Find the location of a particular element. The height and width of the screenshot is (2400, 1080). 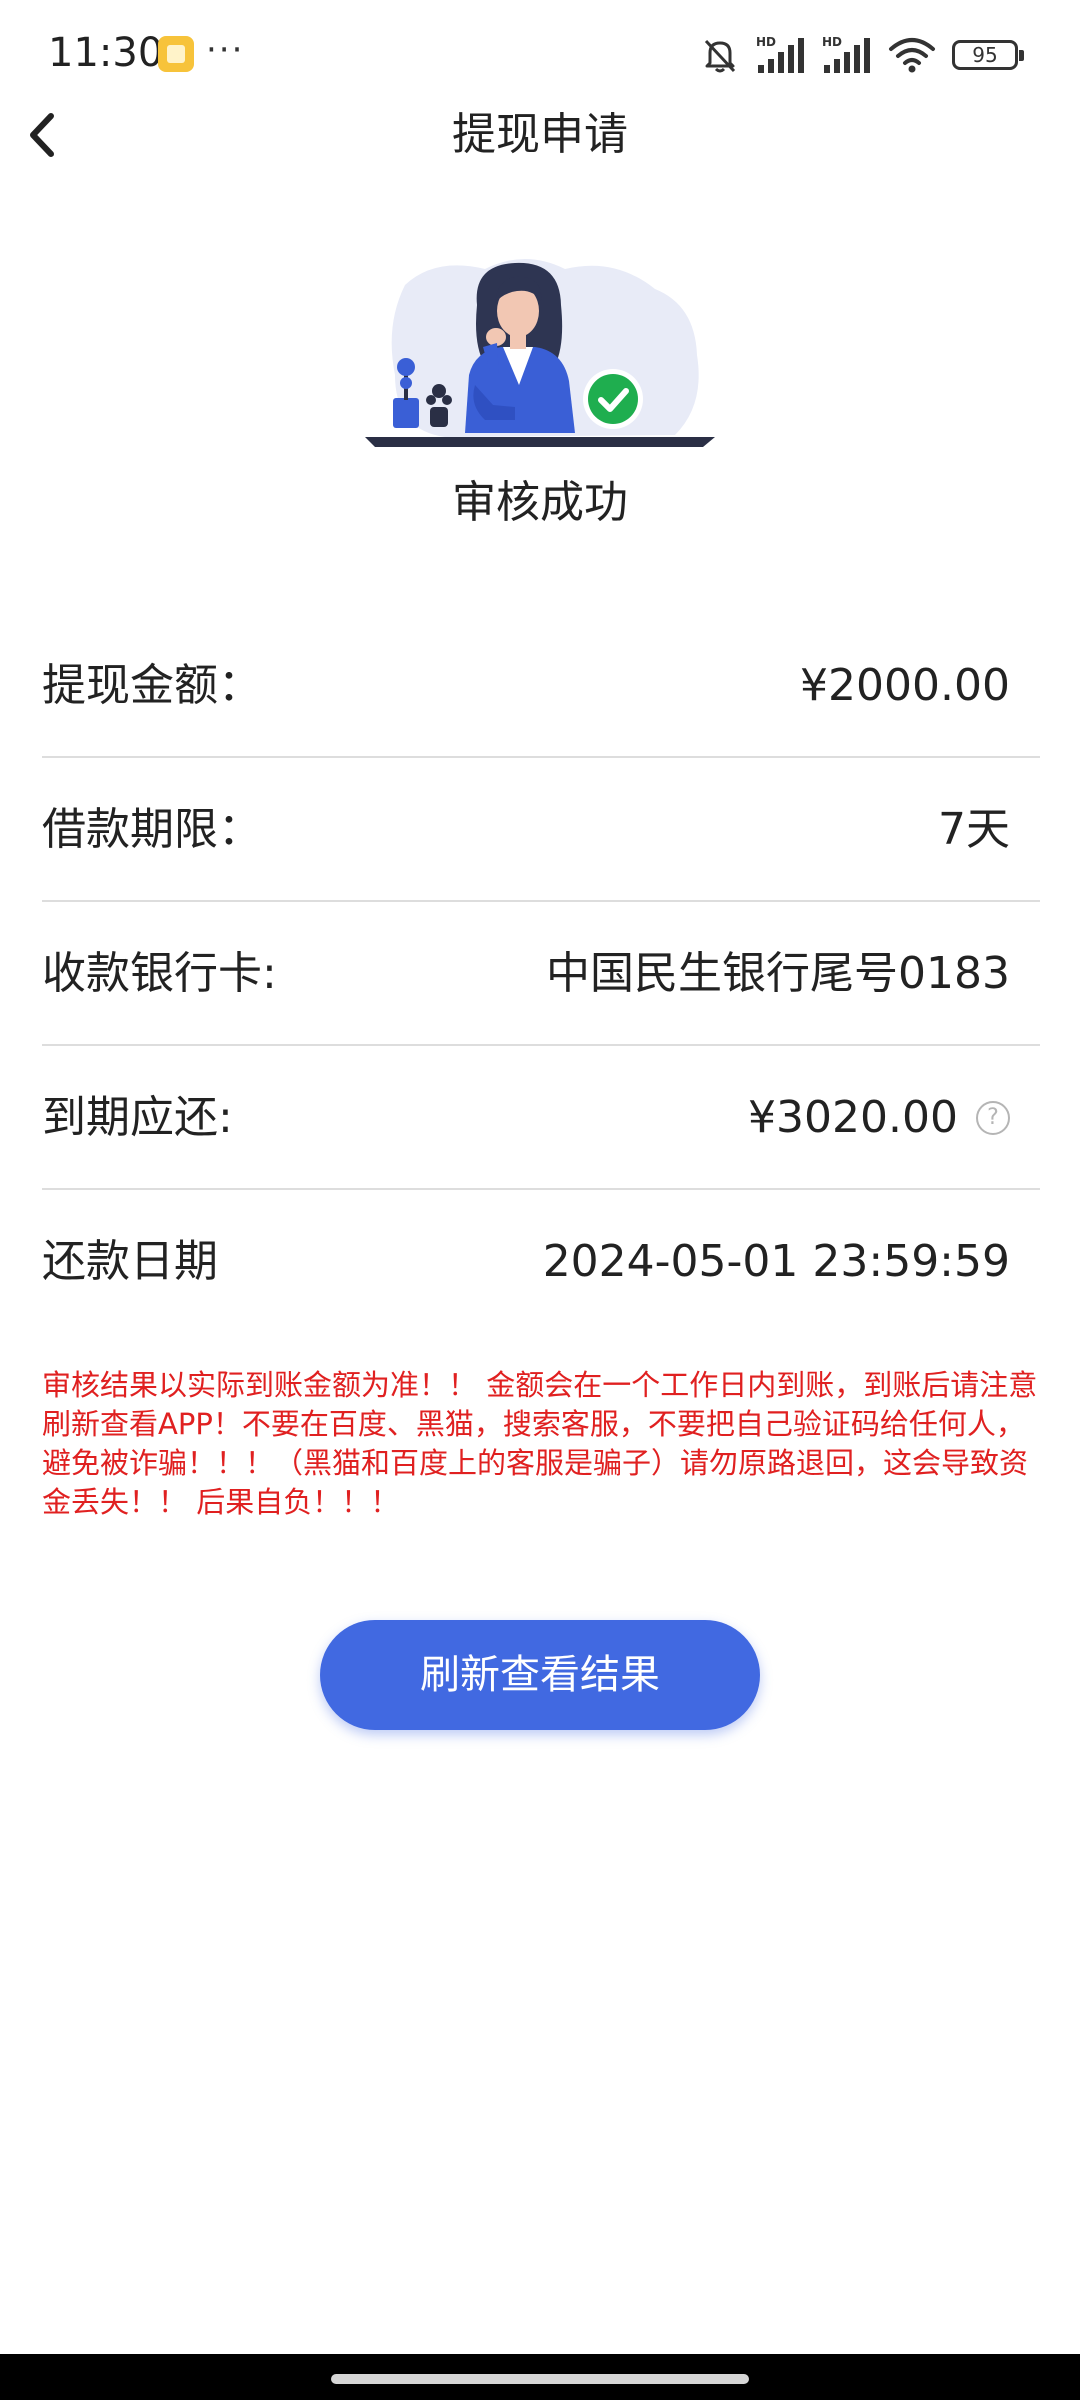

status-time: 11:30 is located at coordinates (106, 53).